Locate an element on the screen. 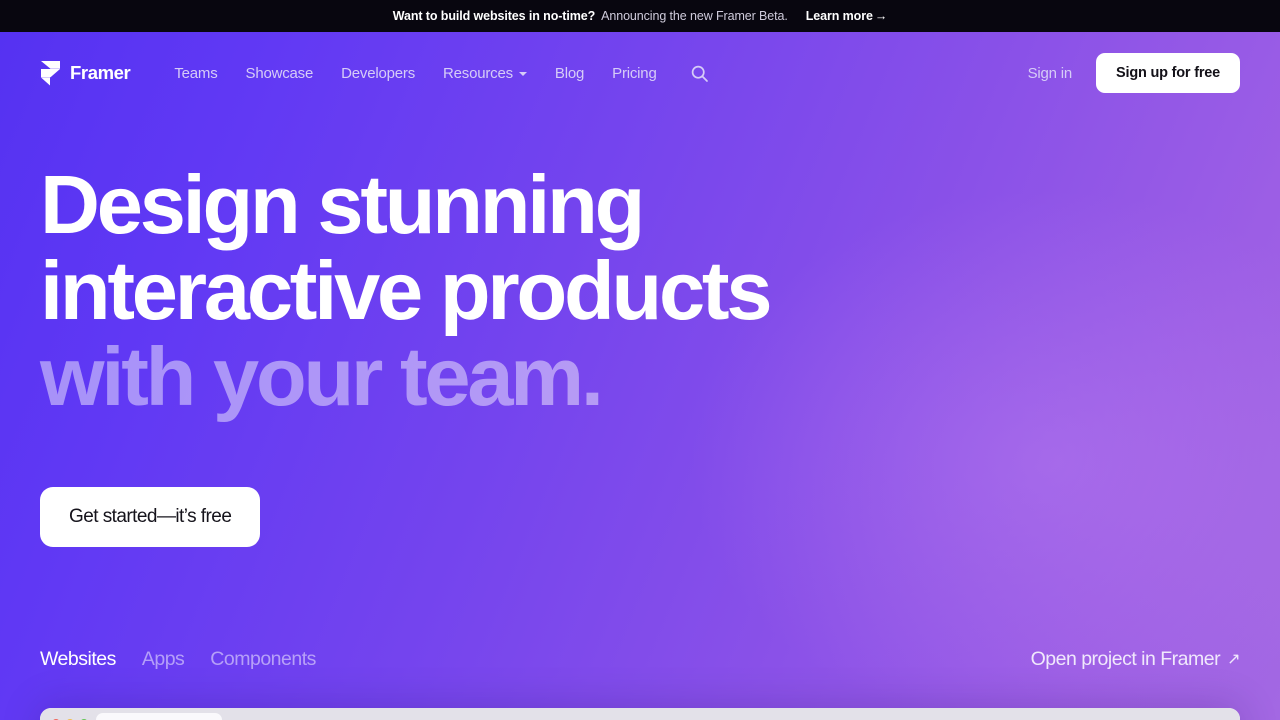  open-project-in-framer-link: Open project in Framer ↗ is located at coordinates (1135, 659).